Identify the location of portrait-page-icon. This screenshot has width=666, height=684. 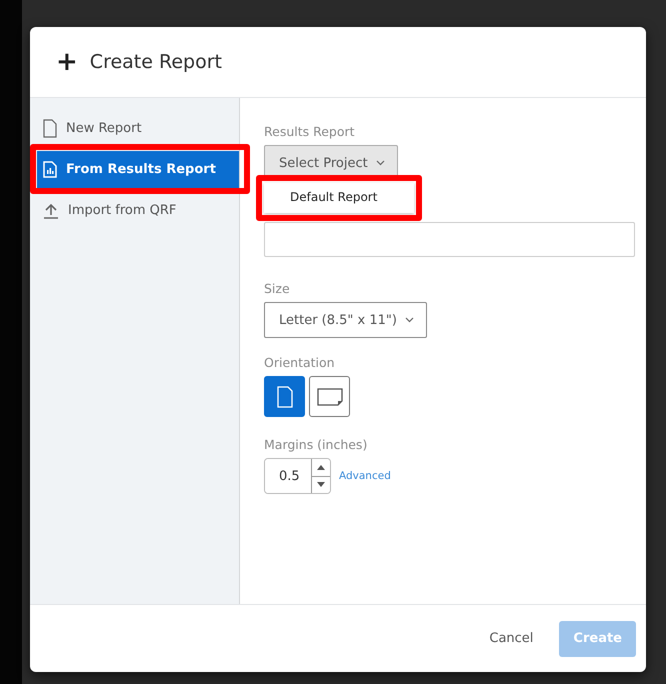
(284, 397).